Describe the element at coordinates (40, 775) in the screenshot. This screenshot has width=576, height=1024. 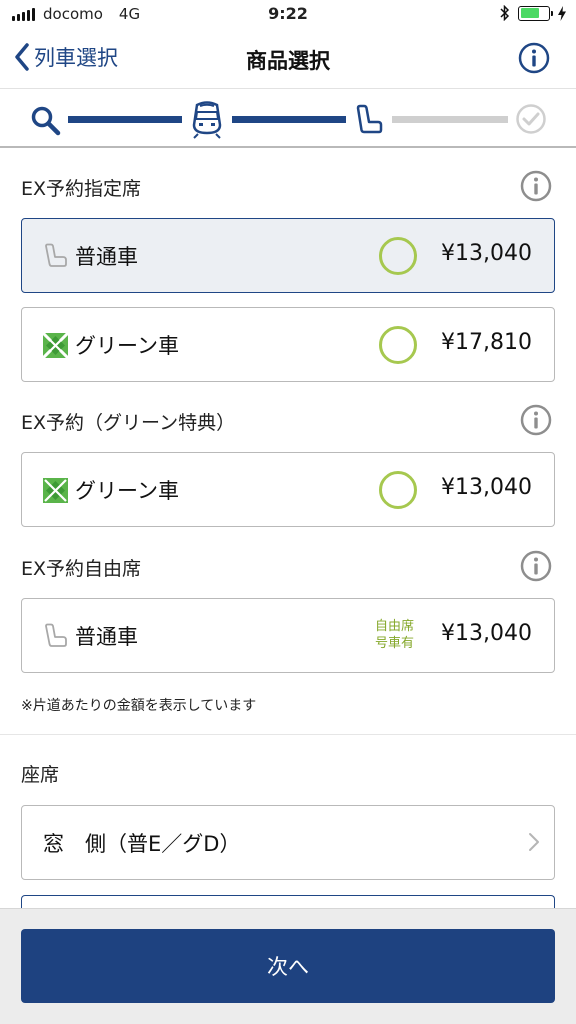
I see `seat-section-label: 座席` at that location.